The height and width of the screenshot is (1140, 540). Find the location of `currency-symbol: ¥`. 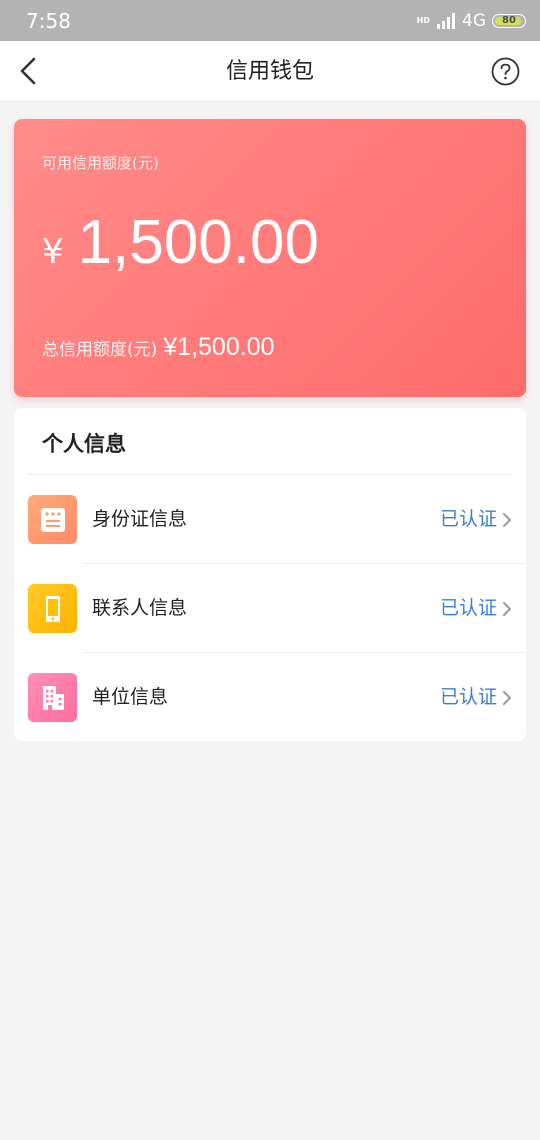

currency-symbol: ¥ is located at coordinates (53, 252).